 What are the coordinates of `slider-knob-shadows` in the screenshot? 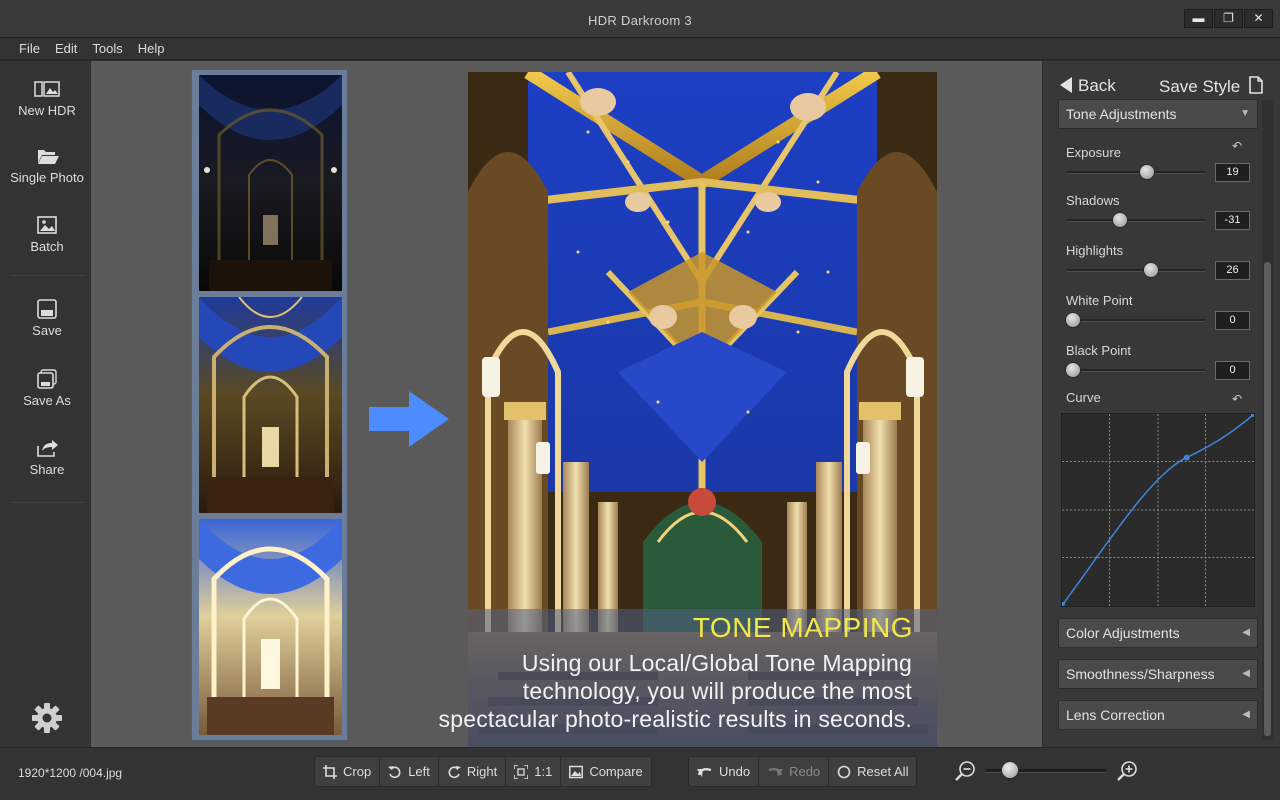 It's located at (1119, 220).